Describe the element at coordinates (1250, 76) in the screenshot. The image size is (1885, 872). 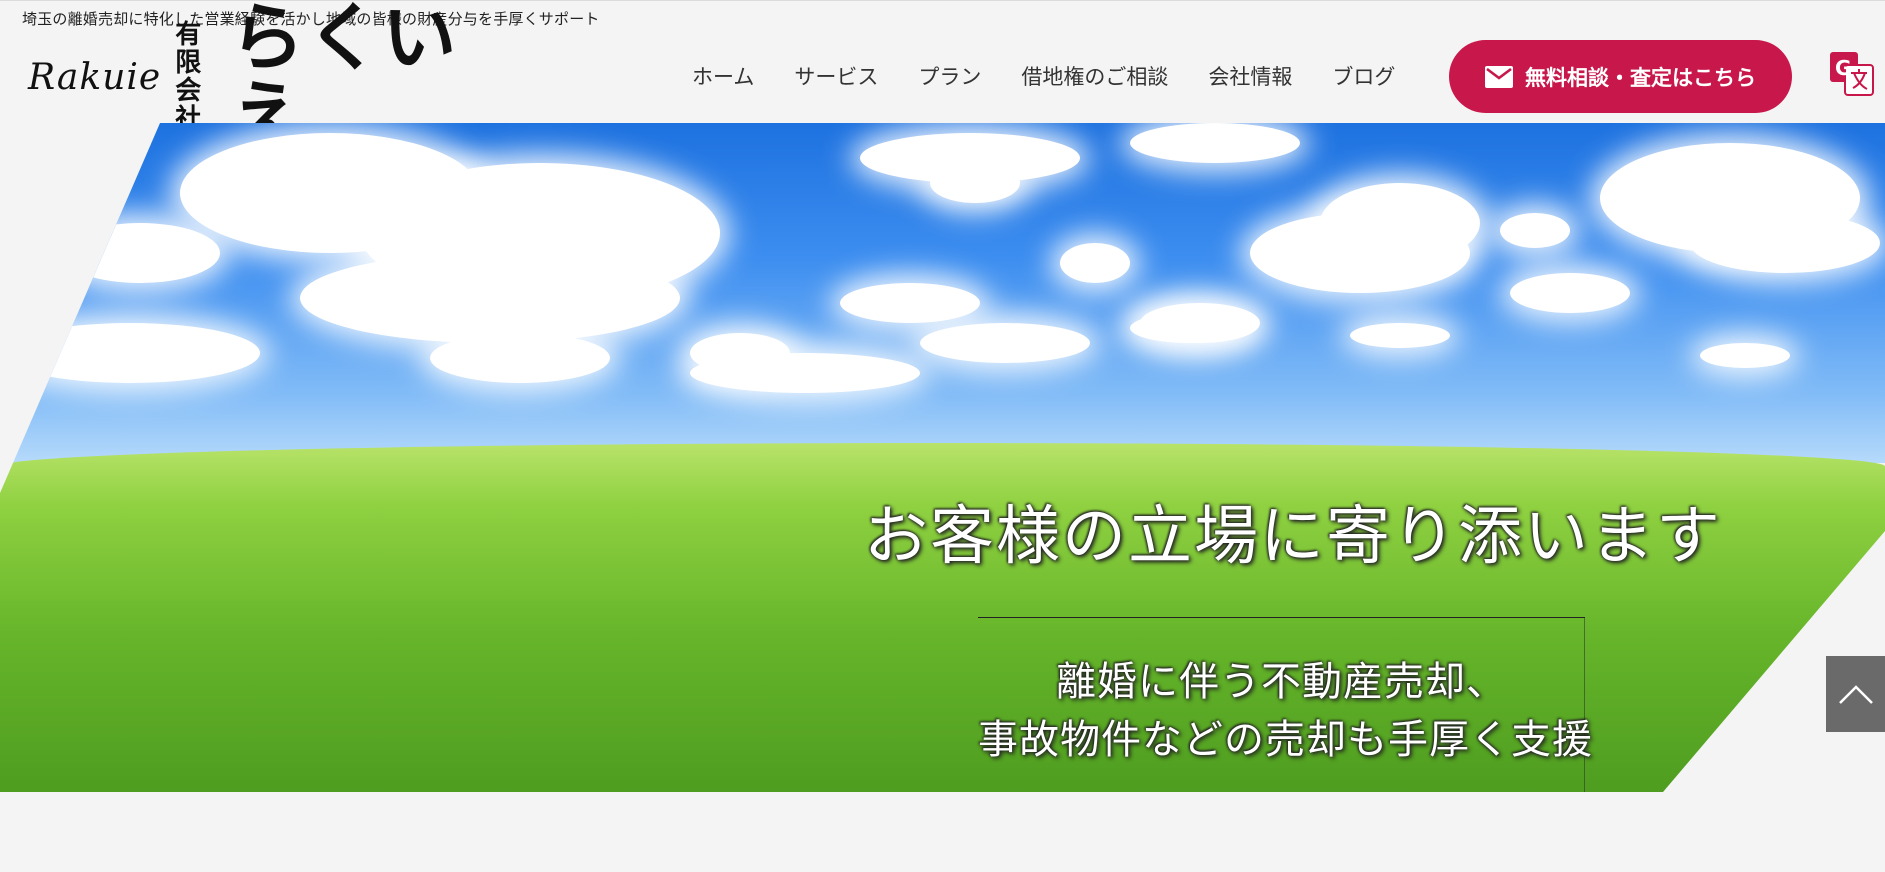
I see `nav-item-company: 会社情報` at that location.